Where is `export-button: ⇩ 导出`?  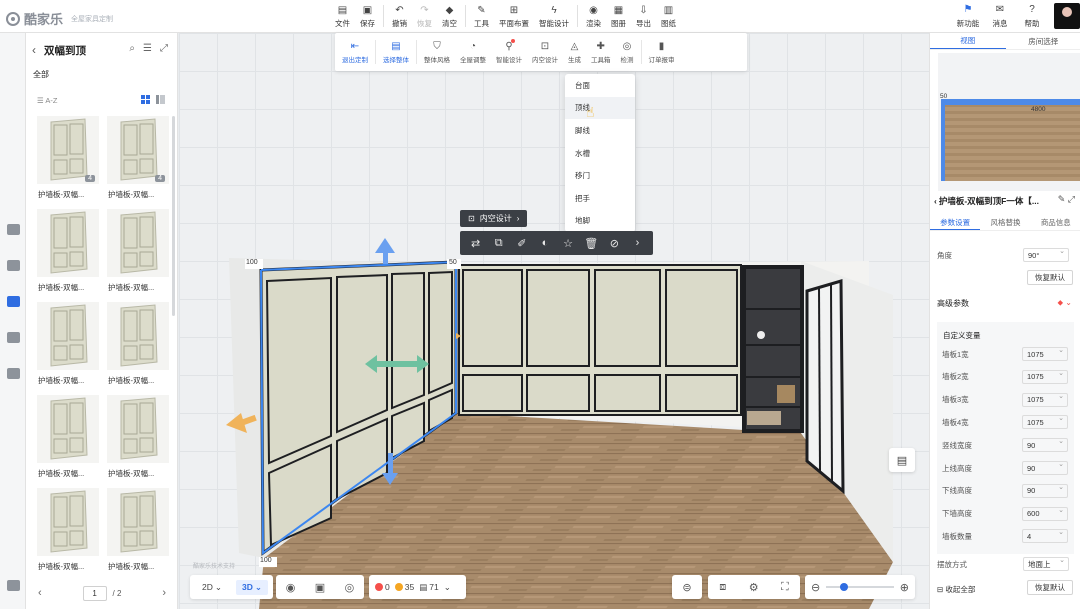 export-button: ⇩ 导出 is located at coordinates (643, 16).